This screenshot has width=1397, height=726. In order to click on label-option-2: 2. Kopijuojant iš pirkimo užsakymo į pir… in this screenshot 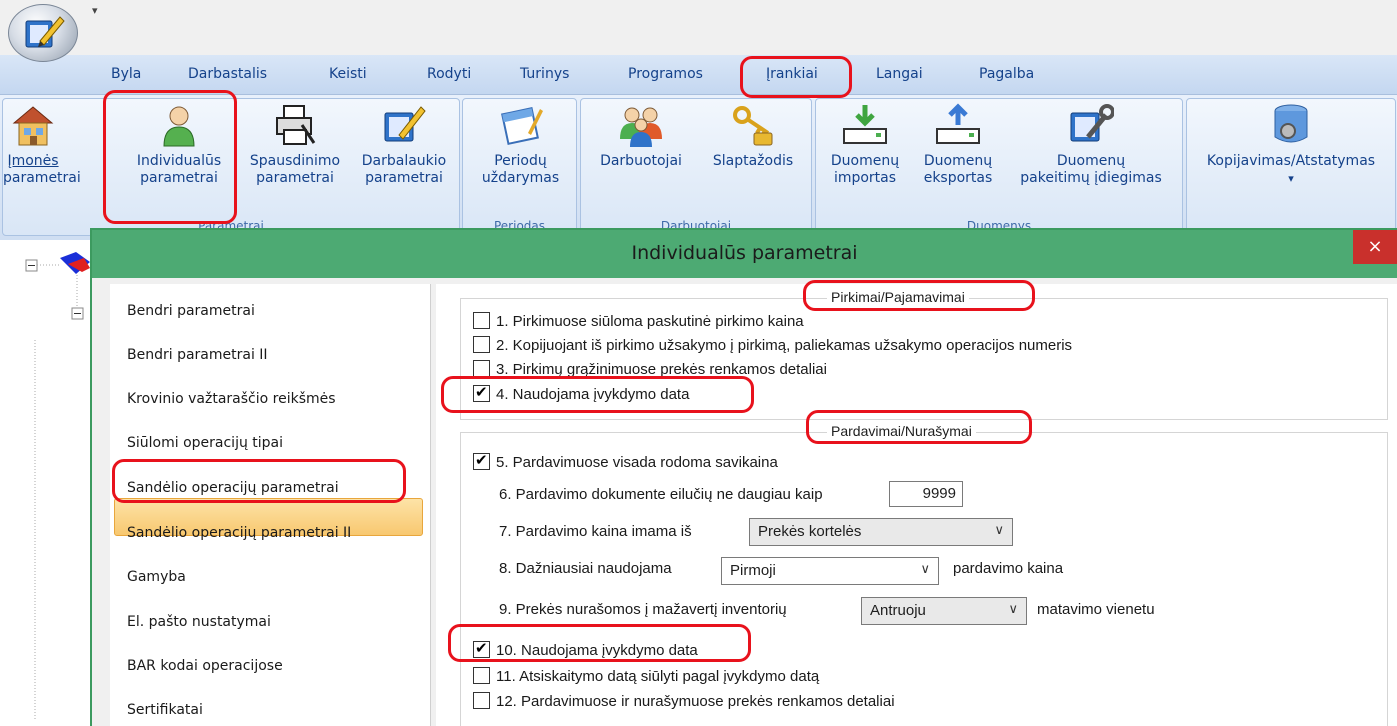, I will do `click(784, 345)`.